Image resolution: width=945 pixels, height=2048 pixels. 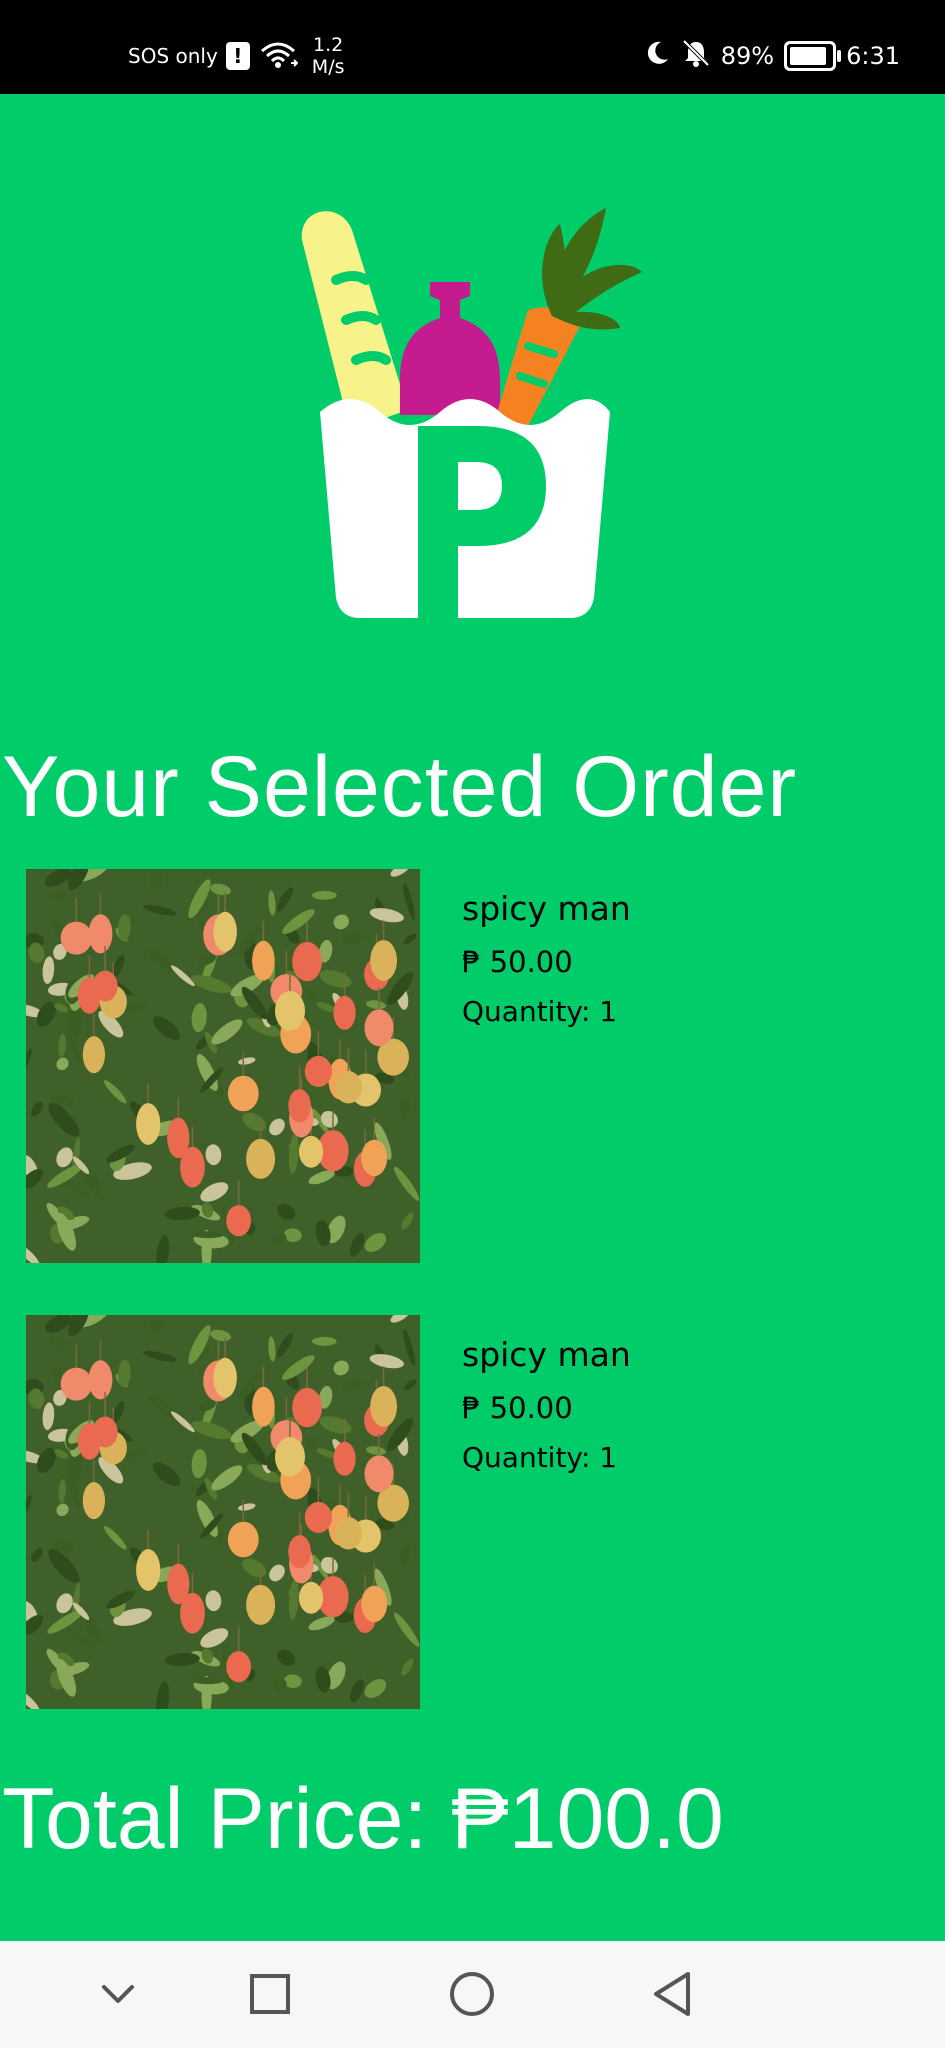 I want to click on speed-unit: M/s, so click(x=328, y=67).